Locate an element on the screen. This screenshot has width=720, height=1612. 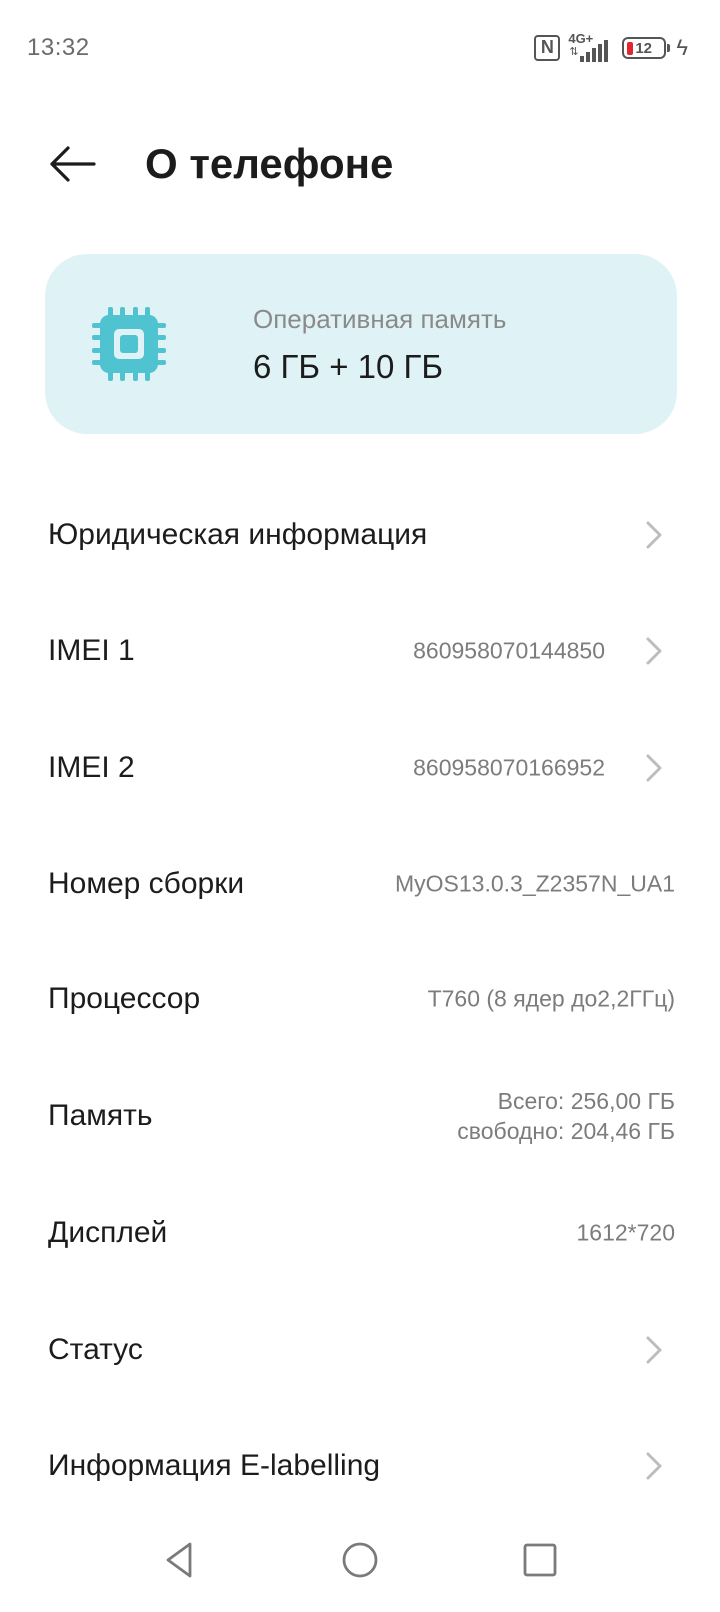
row-imei-2: IMEI 2 860958070166952 is located at coordinates (360, 768).